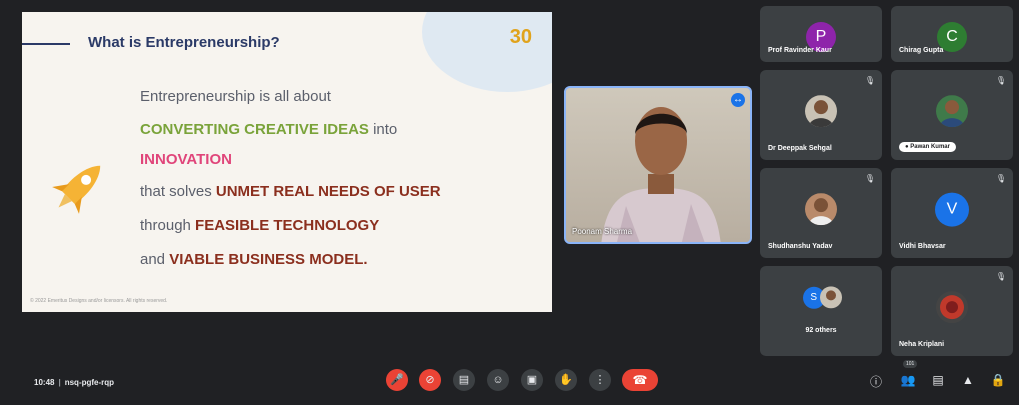 The image size is (1019, 405). What do you see at coordinates (800, 246) in the screenshot?
I see `participant-name: Shudhanshu Yadav` at bounding box center [800, 246].